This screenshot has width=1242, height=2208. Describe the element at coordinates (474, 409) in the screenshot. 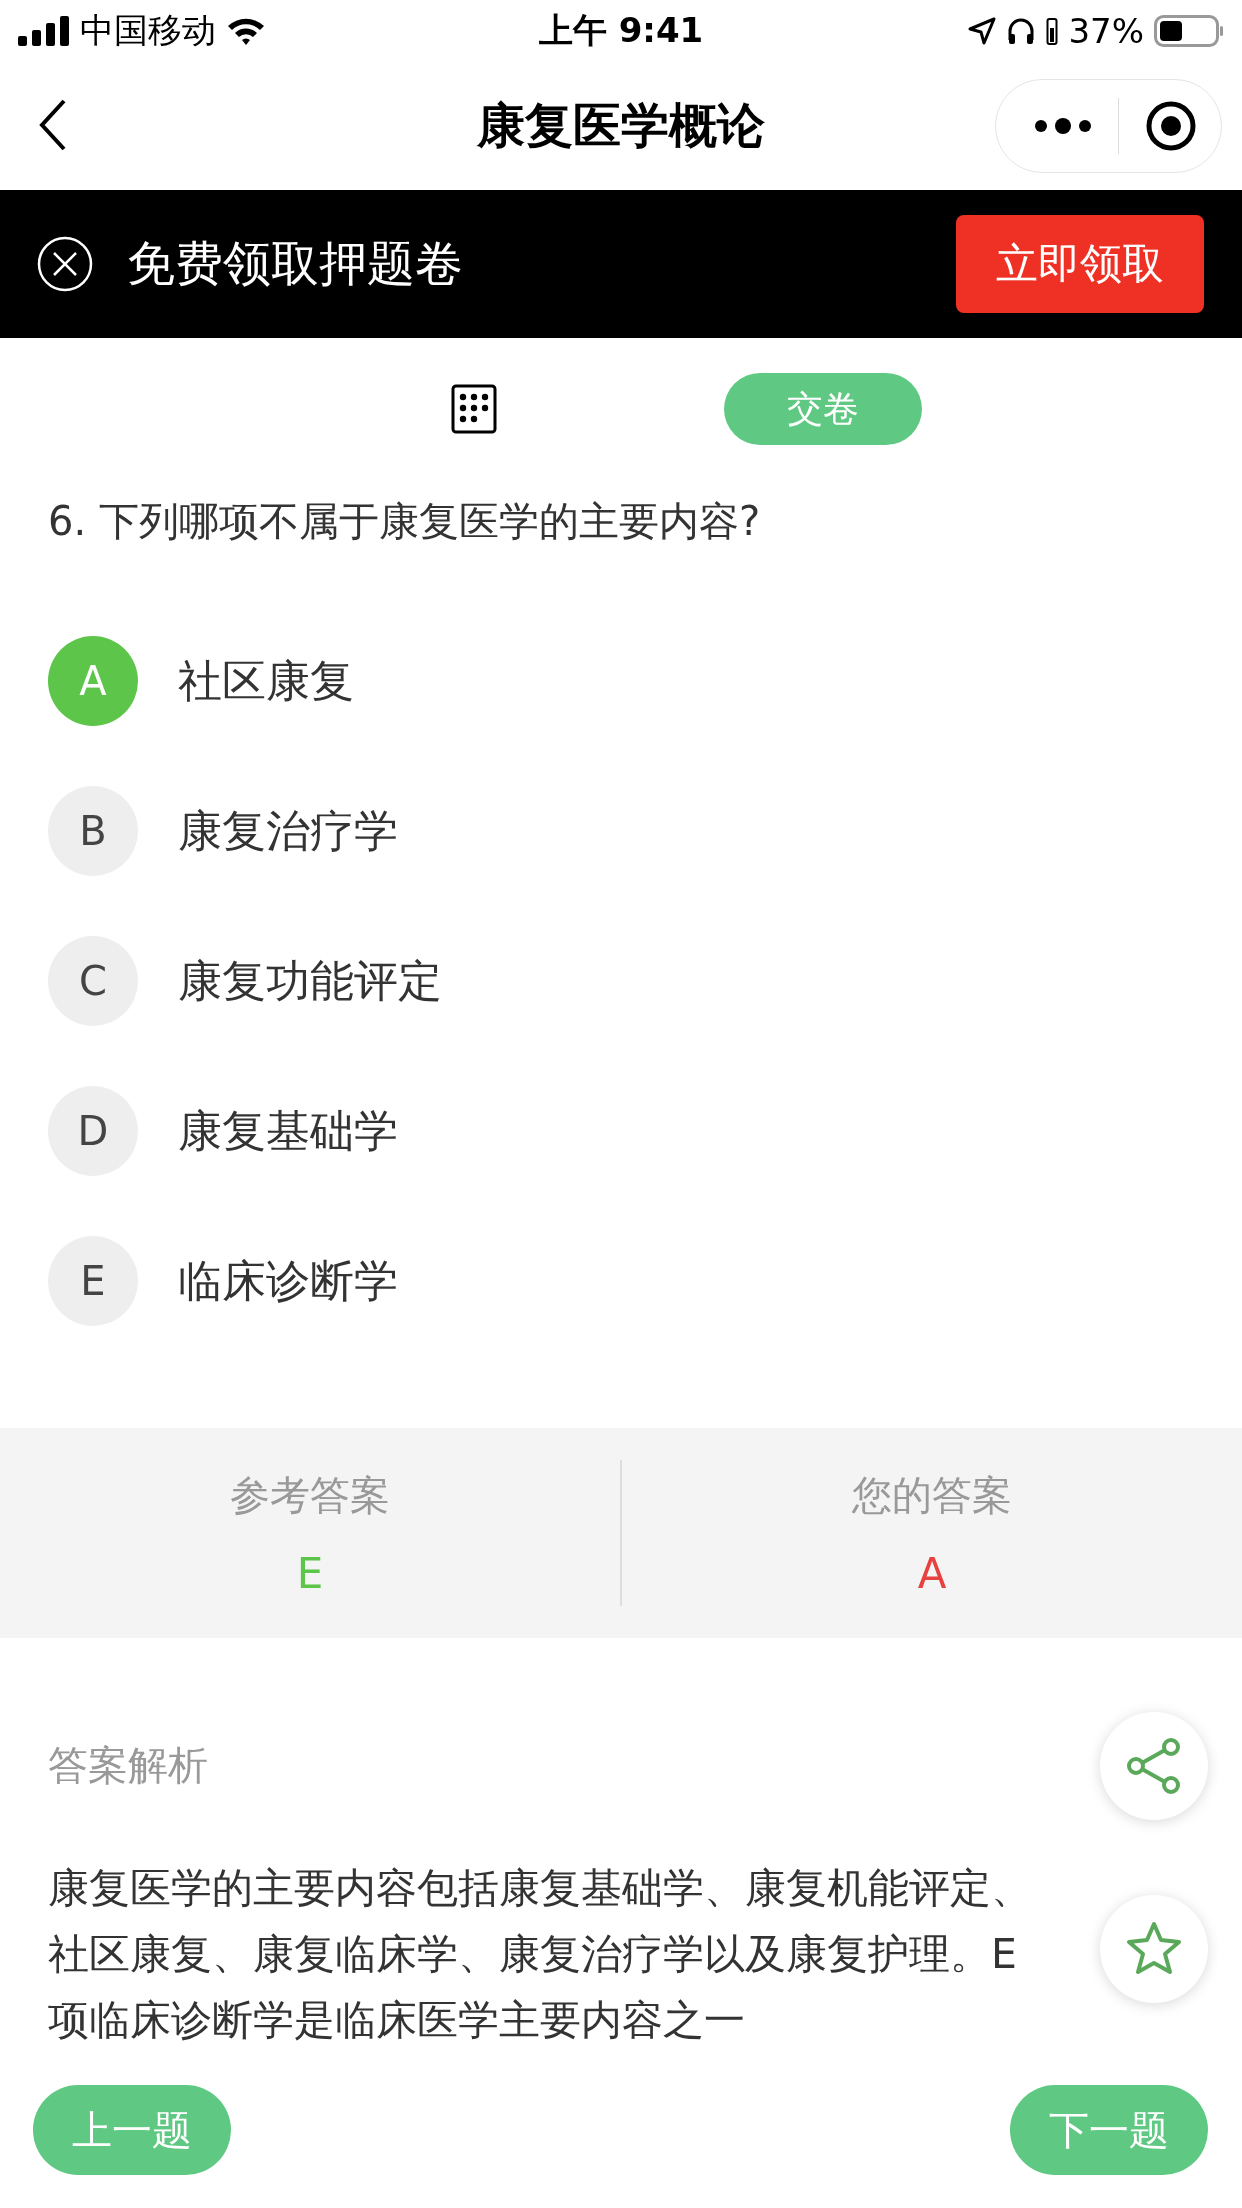

I see `grid-icon` at that location.